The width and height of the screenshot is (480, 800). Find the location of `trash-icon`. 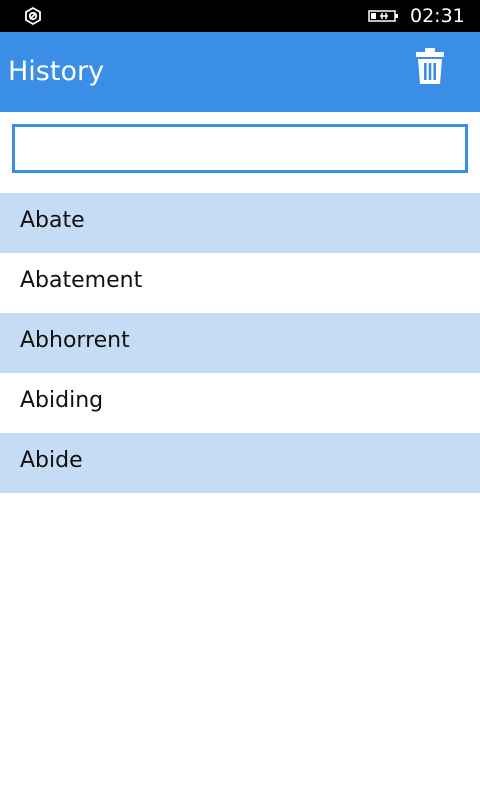

trash-icon is located at coordinates (430, 66).